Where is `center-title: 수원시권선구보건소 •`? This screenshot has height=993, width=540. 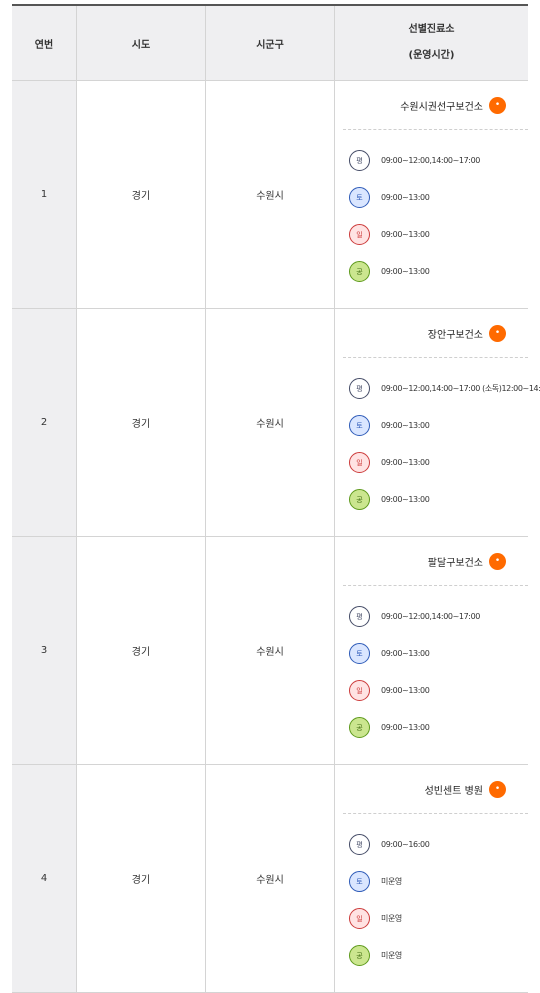 center-title: 수원시권선구보건소 • is located at coordinates (435, 105).